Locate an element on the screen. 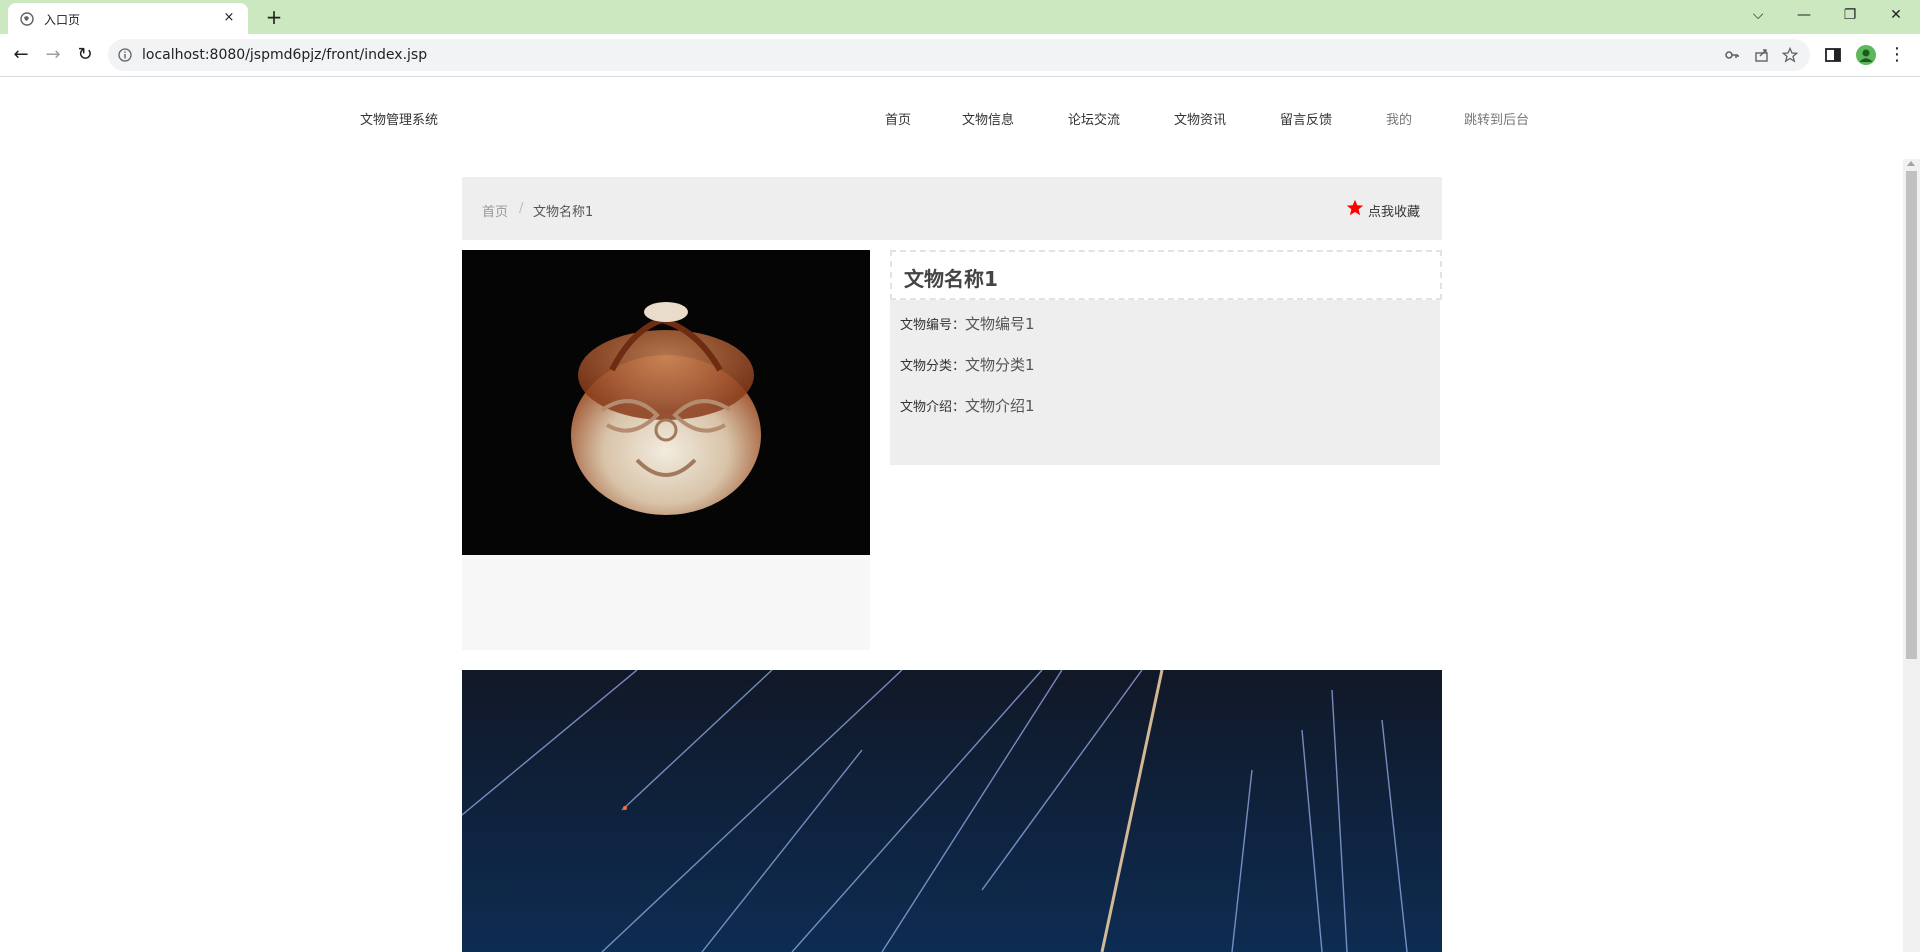  info-icon is located at coordinates (125, 55).